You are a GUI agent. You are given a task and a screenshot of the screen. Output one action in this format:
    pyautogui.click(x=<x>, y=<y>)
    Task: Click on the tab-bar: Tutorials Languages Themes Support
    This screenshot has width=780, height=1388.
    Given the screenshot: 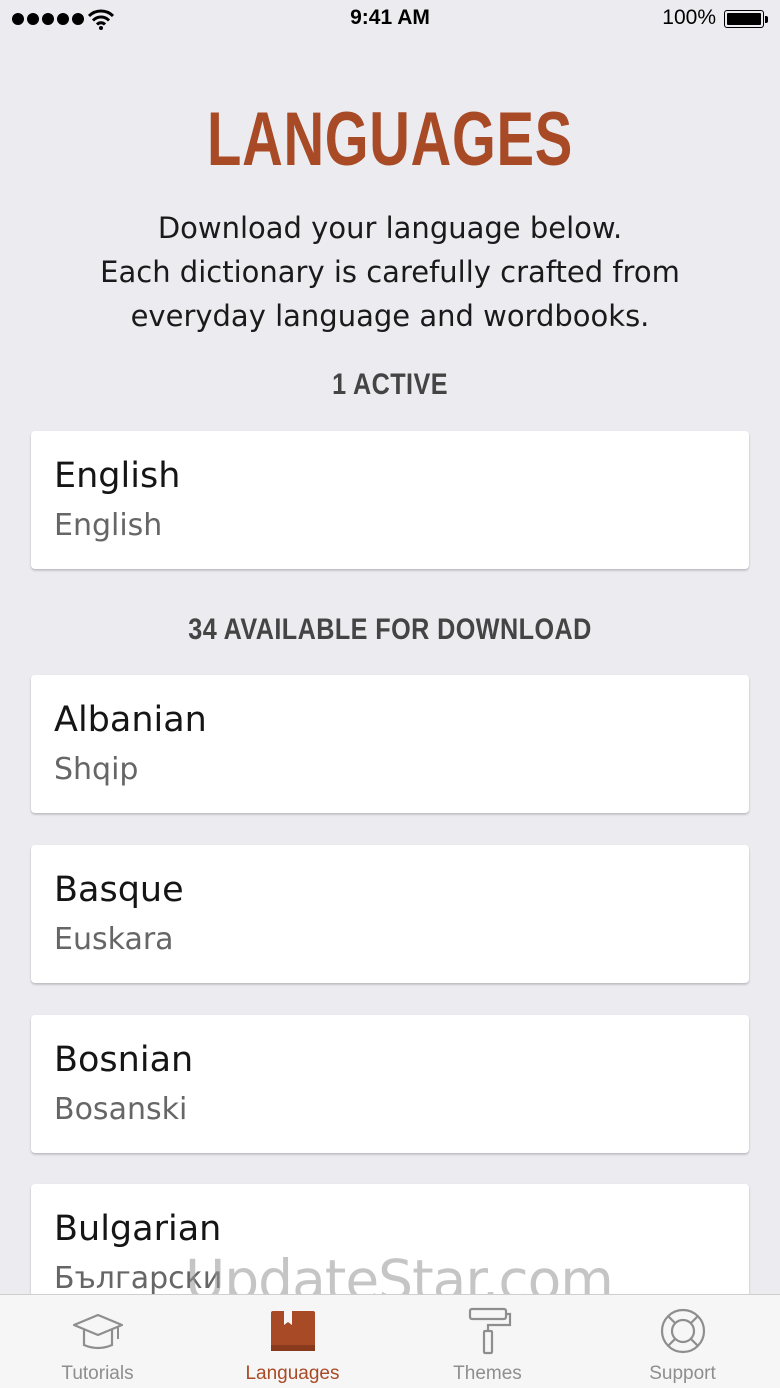 What is the action you would take?
    pyautogui.click(x=390, y=1341)
    